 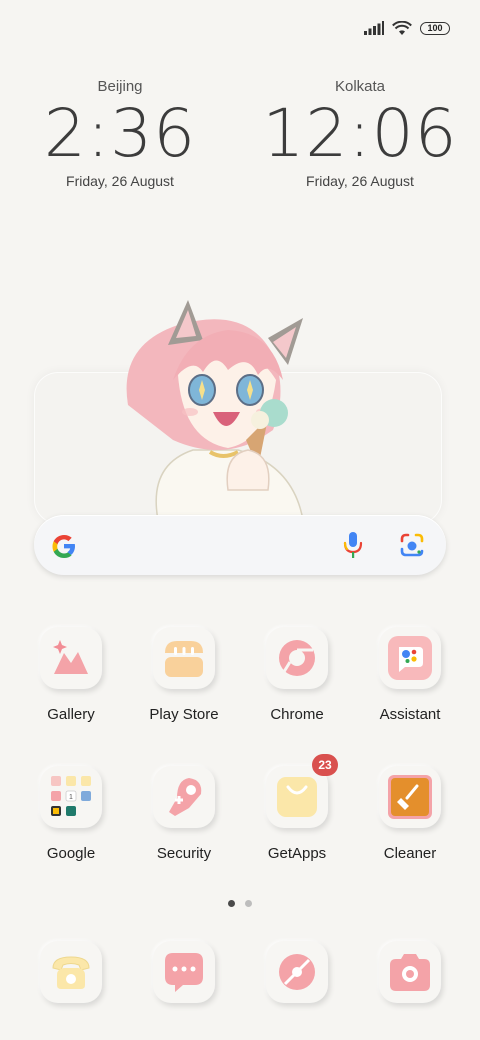 I want to click on anime-girl-illustration, so click(x=215, y=410).